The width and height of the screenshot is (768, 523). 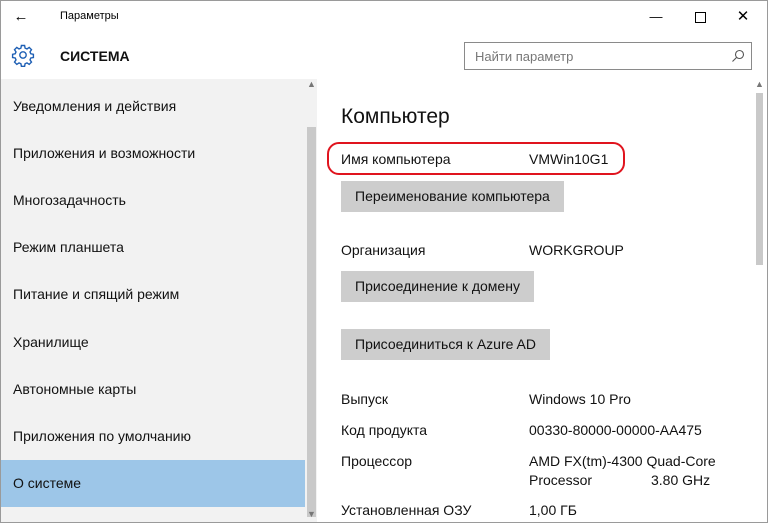 What do you see at coordinates (364, 399) in the screenshot?
I see `edition-label: Выпуск` at bounding box center [364, 399].